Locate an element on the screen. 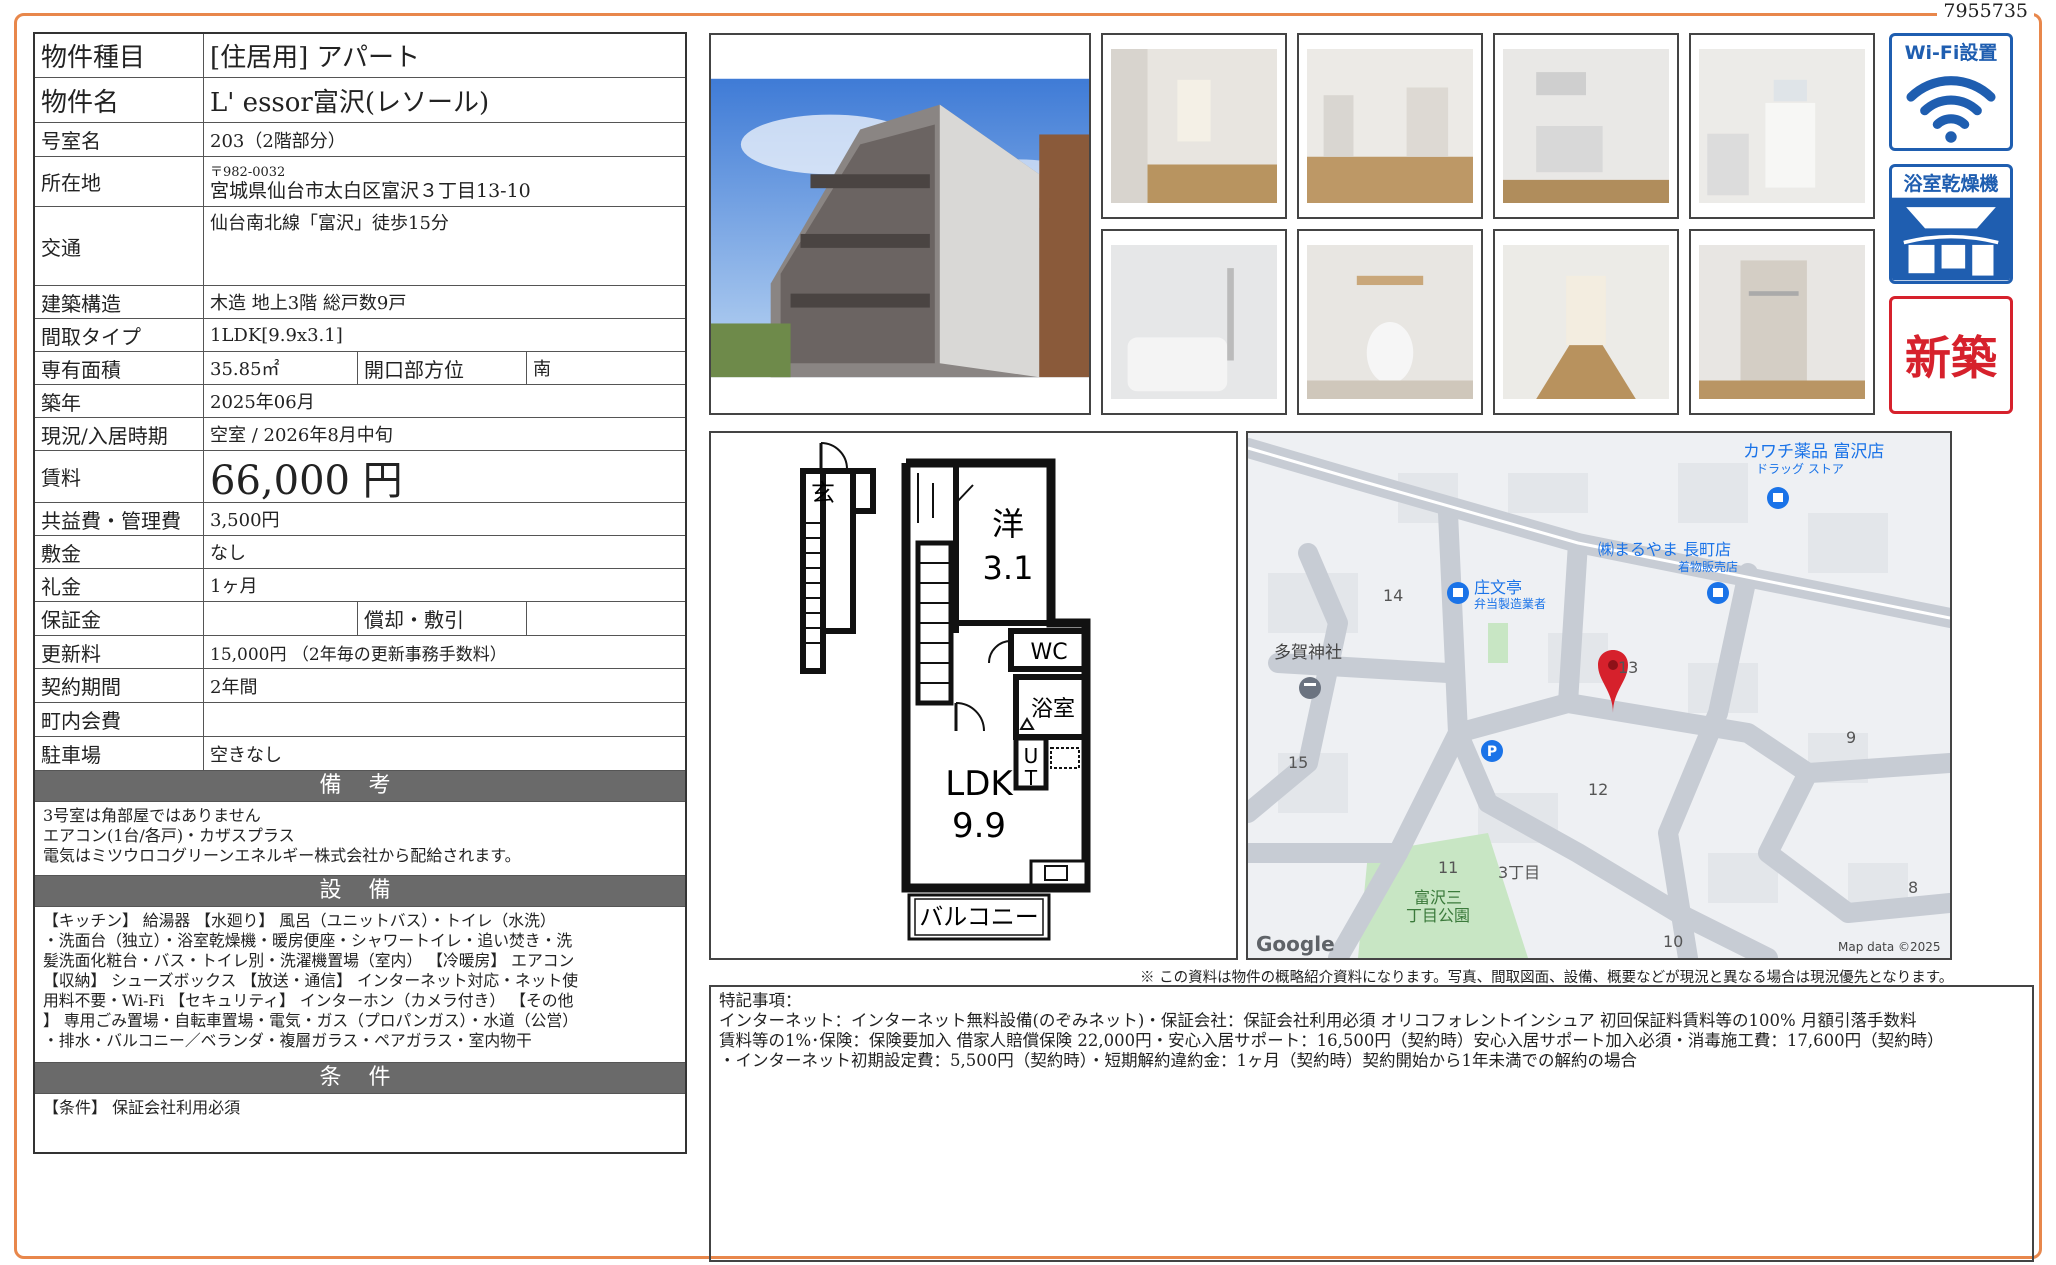 The image size is (2056, 1265). value-rent: 66,000 円 is located at coordinates (306, 480).